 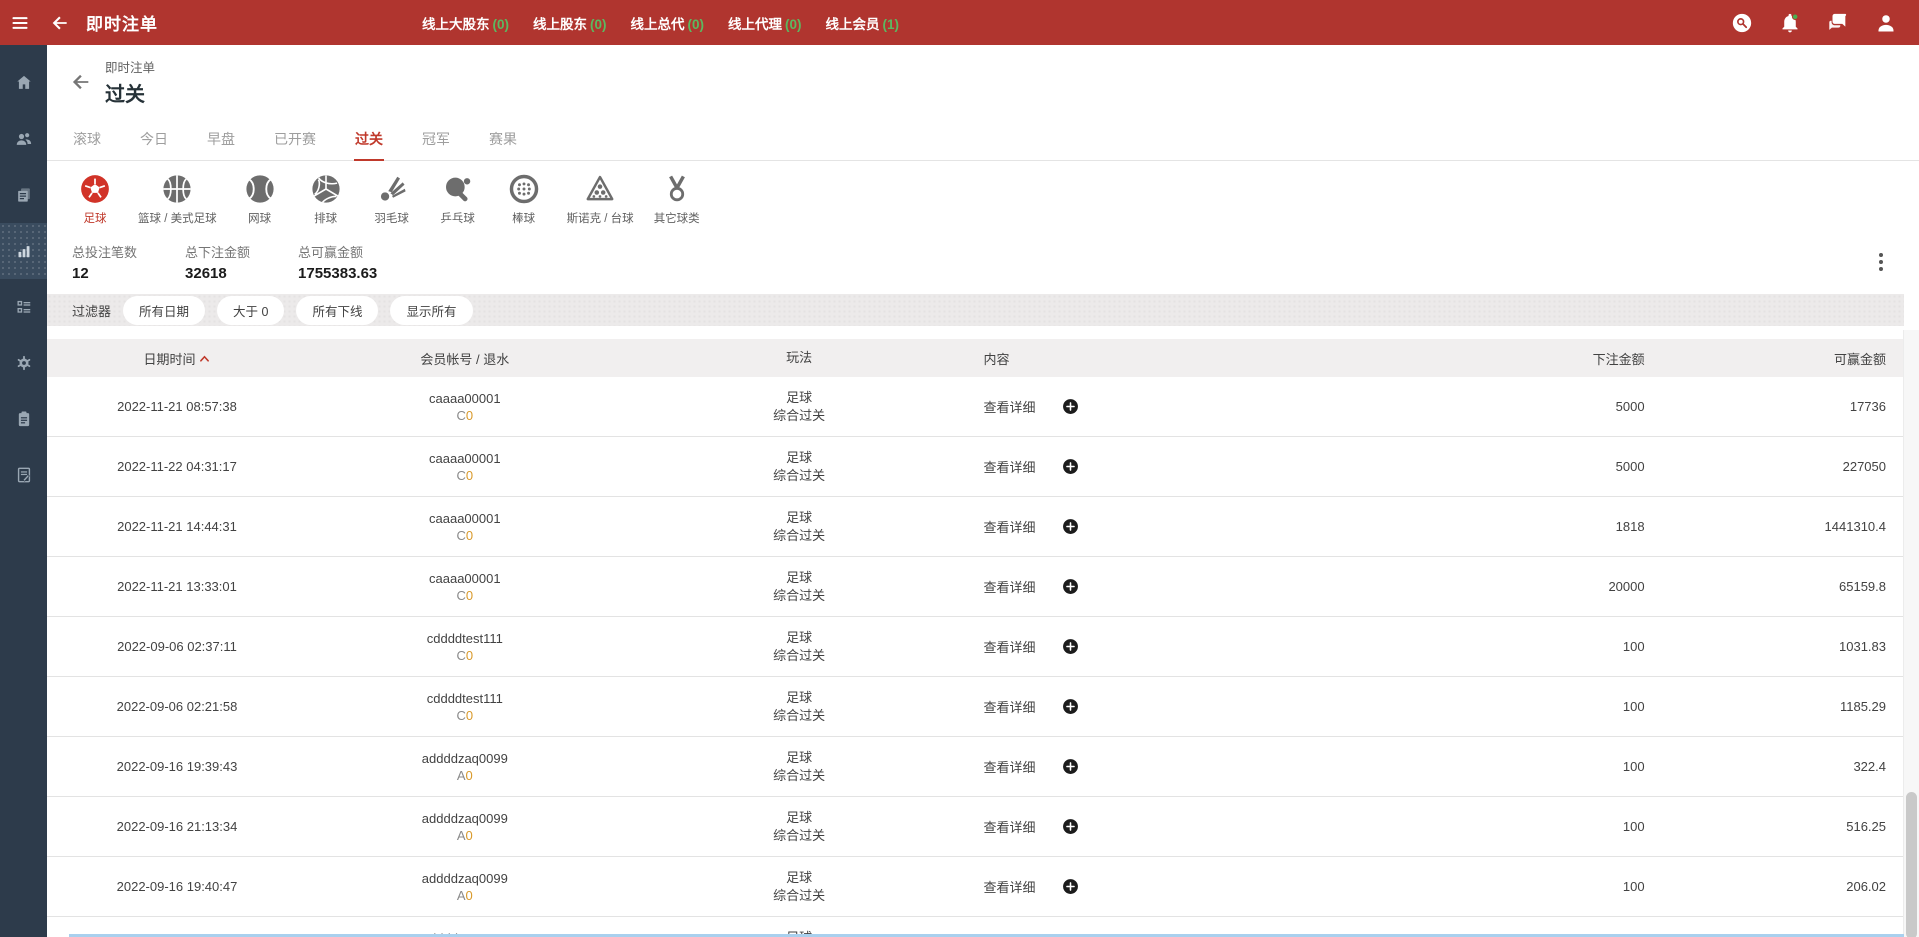 I want to click on header-bet-amount: 下注金额, so click(x=1618, y=359).